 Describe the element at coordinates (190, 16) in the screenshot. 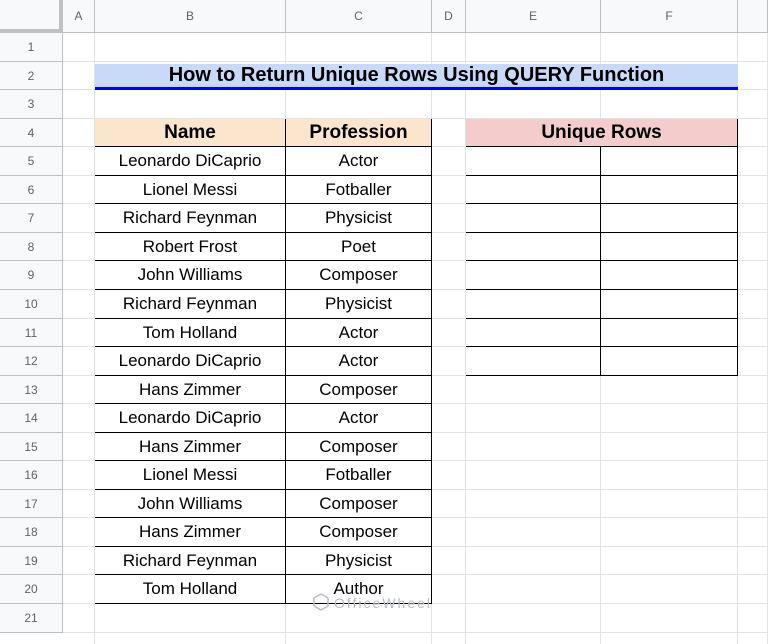

I see `column-header-b: B` at that location.